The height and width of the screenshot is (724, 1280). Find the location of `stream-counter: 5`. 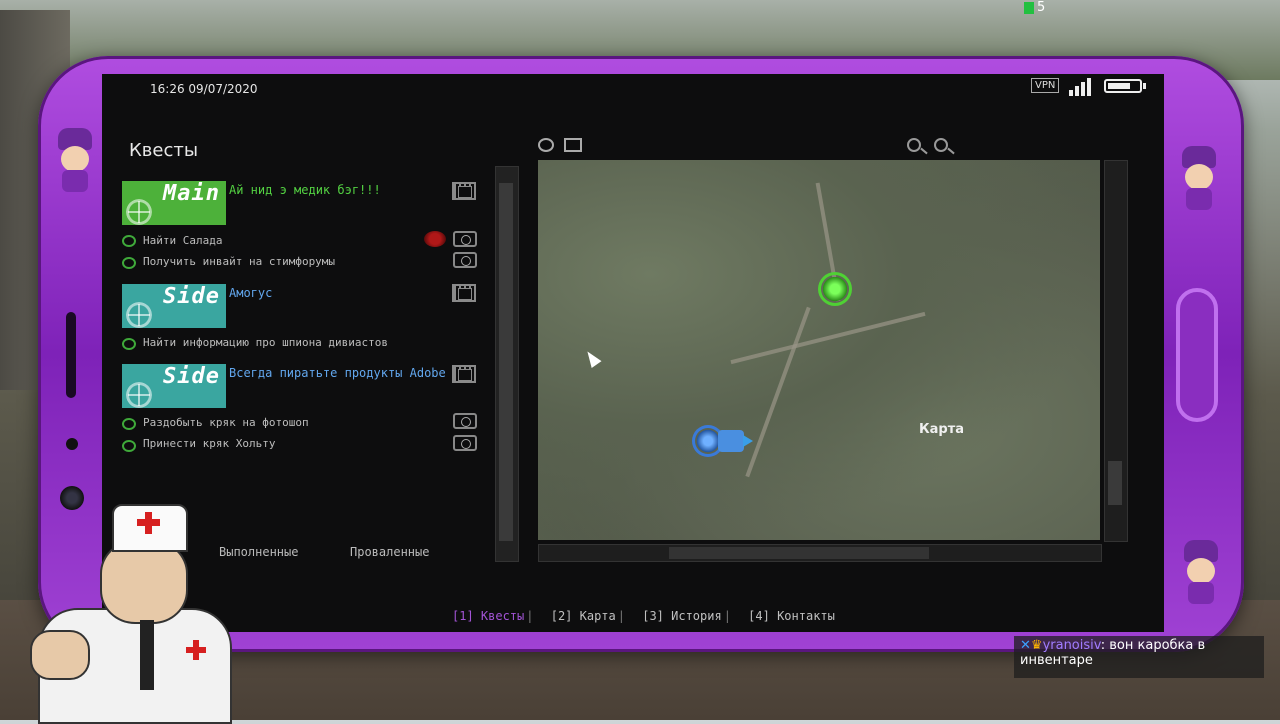

stream-counter: 5 is located at coordinates (1034, 7).